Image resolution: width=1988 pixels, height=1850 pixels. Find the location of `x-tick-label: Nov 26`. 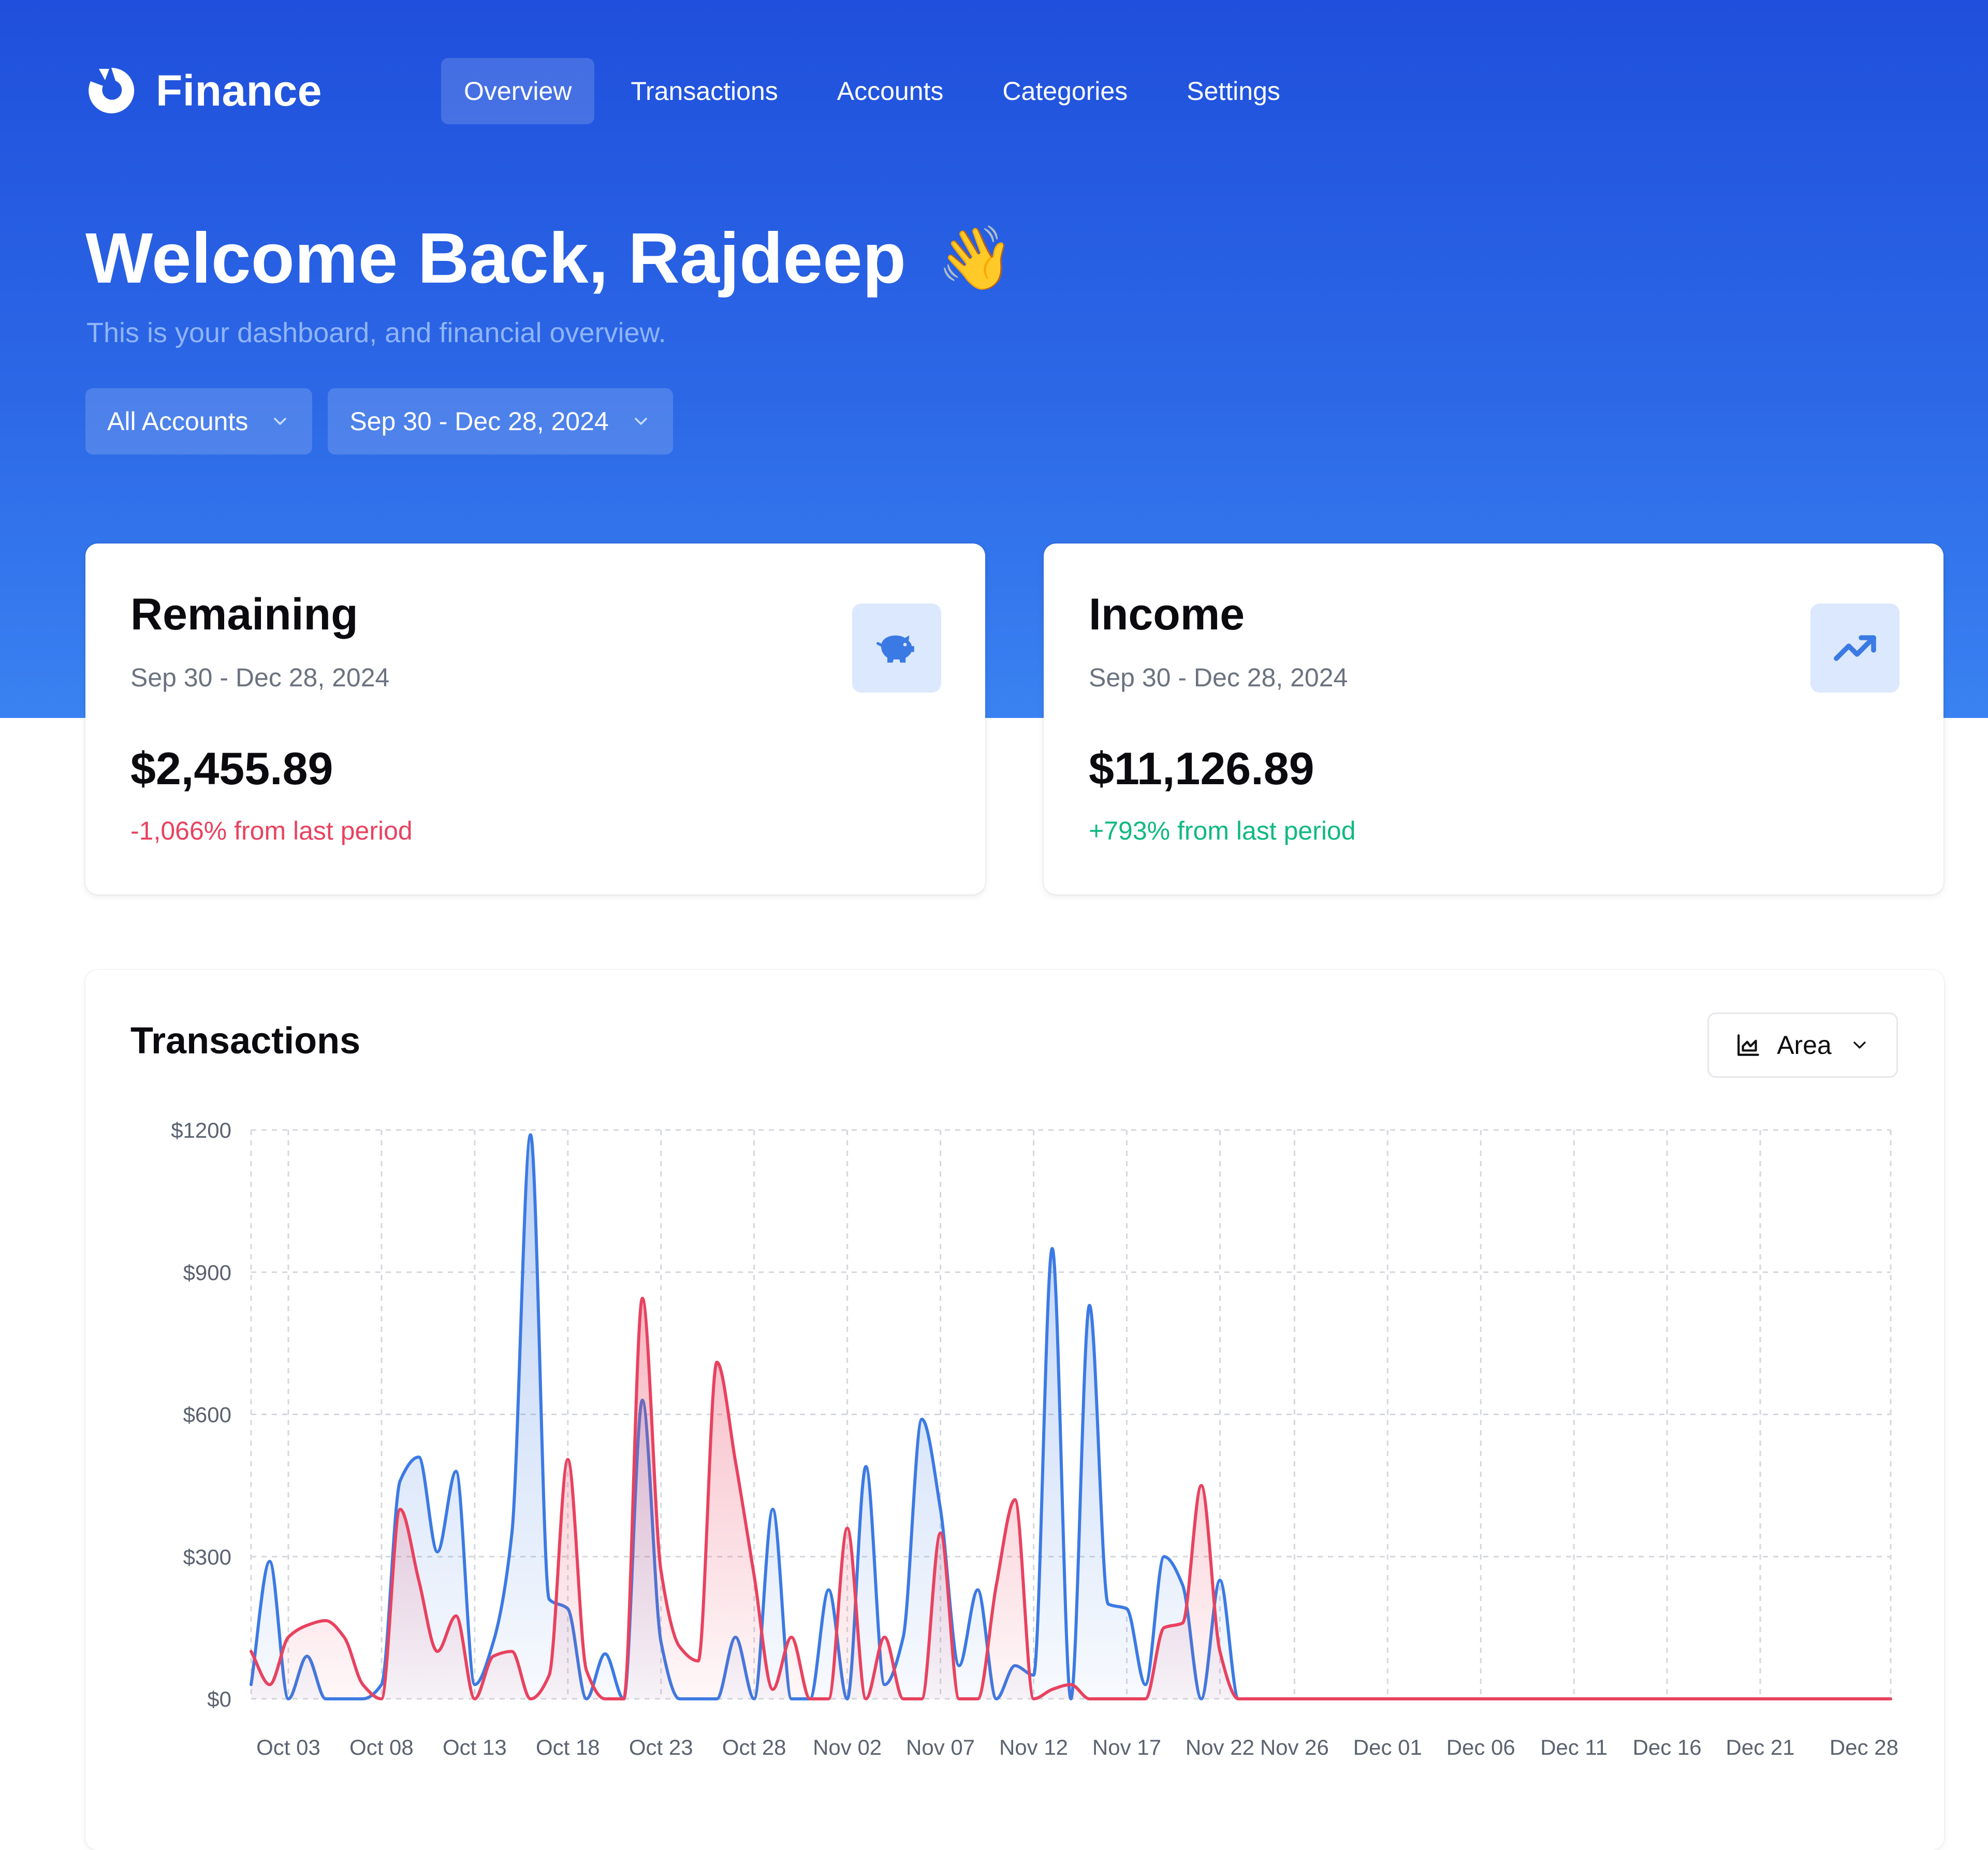

x-tick-label: Nov 26 is located at coordinates (1294, 1747).